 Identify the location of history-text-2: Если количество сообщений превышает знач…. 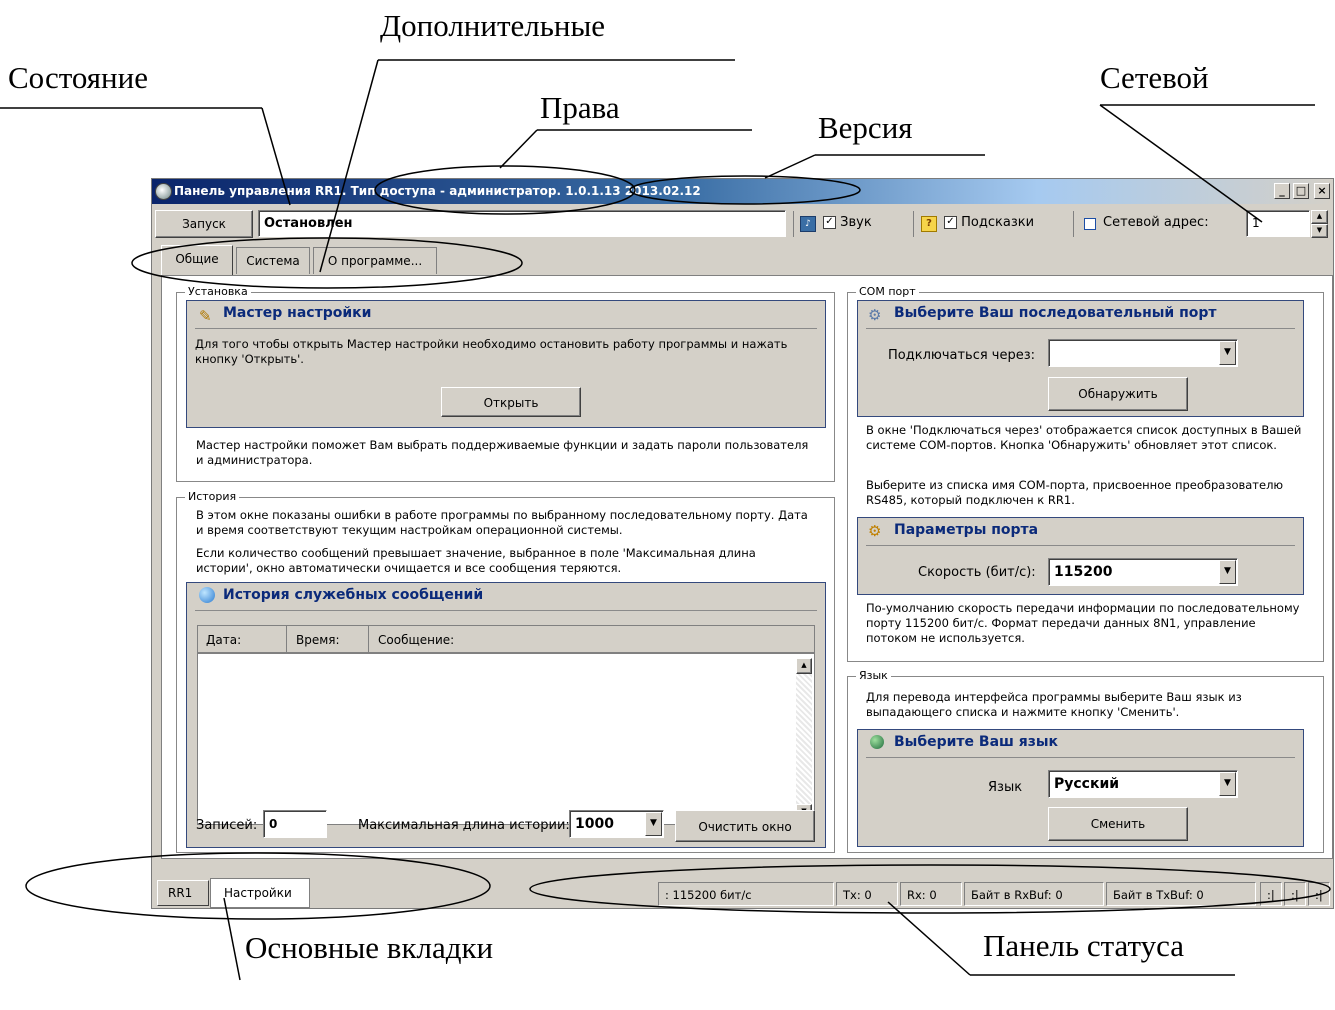
(476, 560).